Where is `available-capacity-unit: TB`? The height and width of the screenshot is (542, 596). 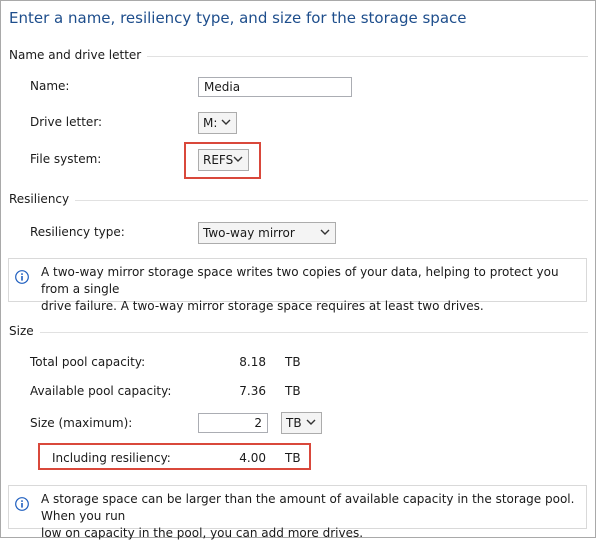 available-capacity-unit: TB is located at coordinates (293, 391).